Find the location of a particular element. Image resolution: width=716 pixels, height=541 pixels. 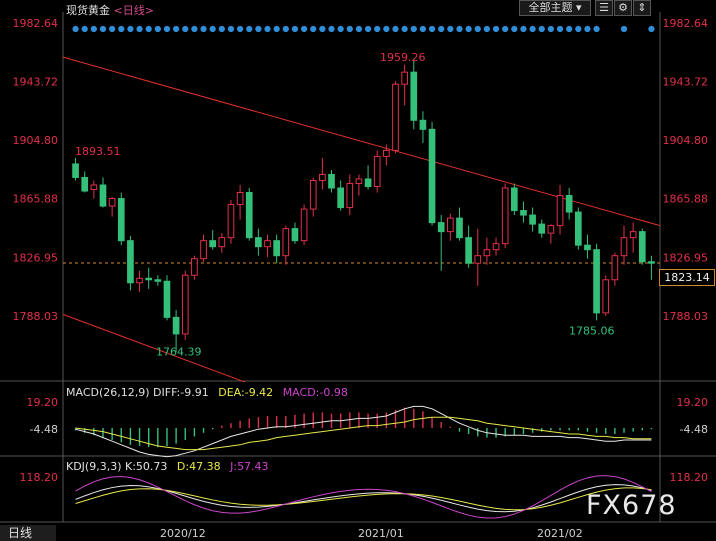

symbol-name: 现货黄金 is located at coordinates (88, 10).